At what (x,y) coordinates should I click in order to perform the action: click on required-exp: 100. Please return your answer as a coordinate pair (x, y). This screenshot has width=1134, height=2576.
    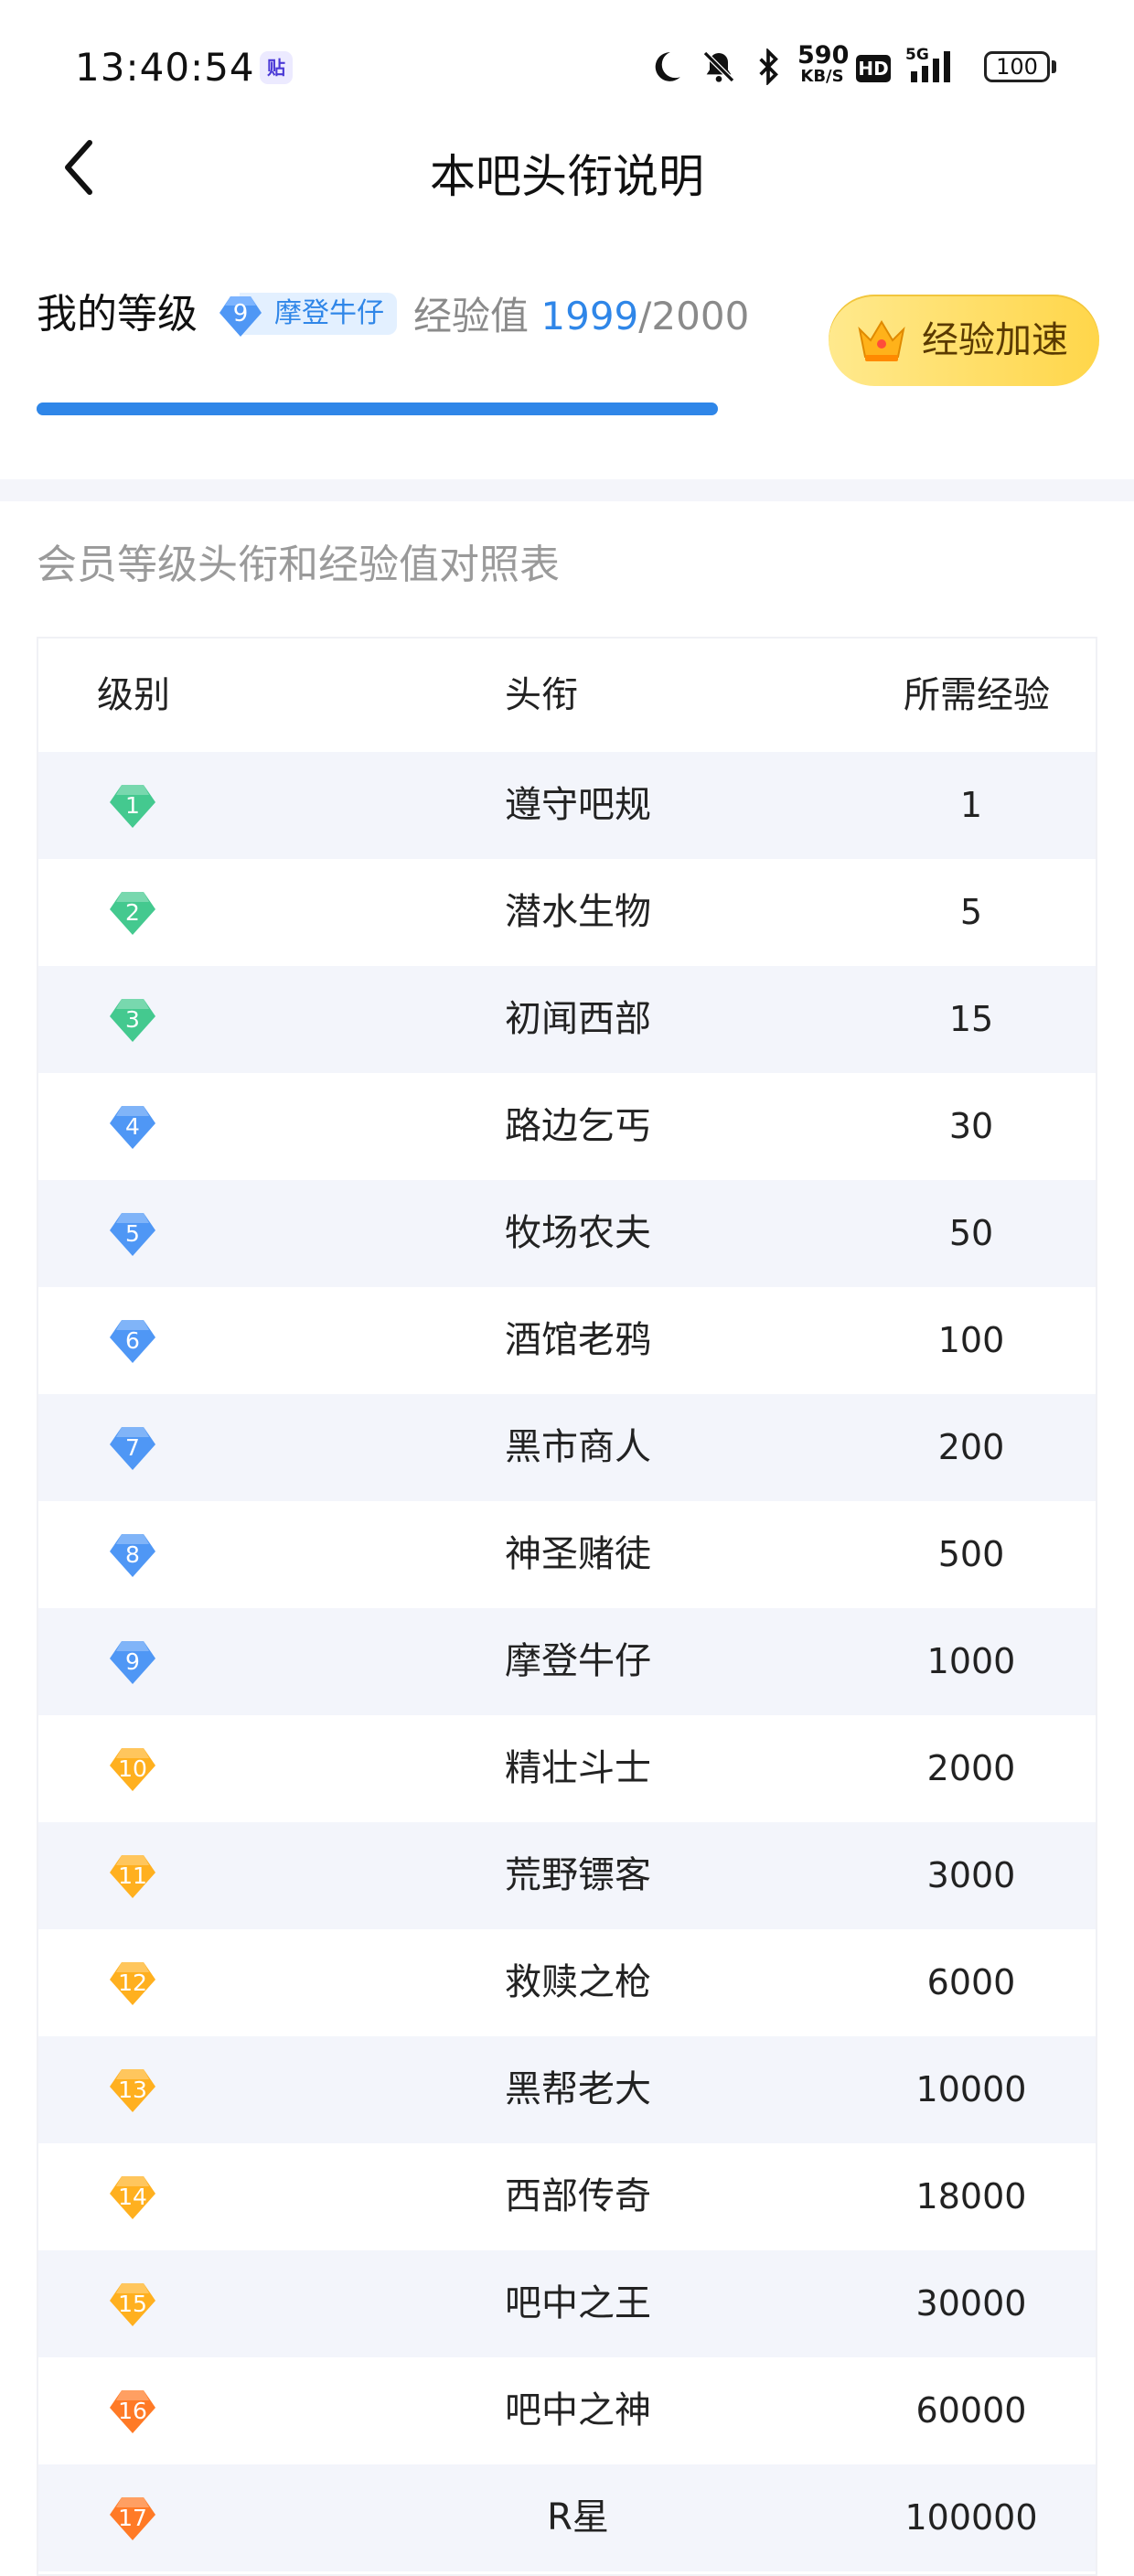
    Looking at the image, I should click on (971, 1340).